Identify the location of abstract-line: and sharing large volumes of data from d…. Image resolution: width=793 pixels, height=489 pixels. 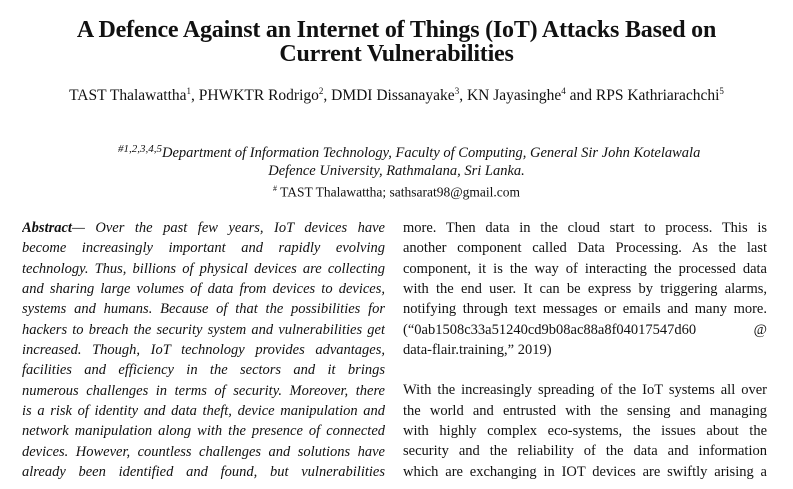
(203, 289).